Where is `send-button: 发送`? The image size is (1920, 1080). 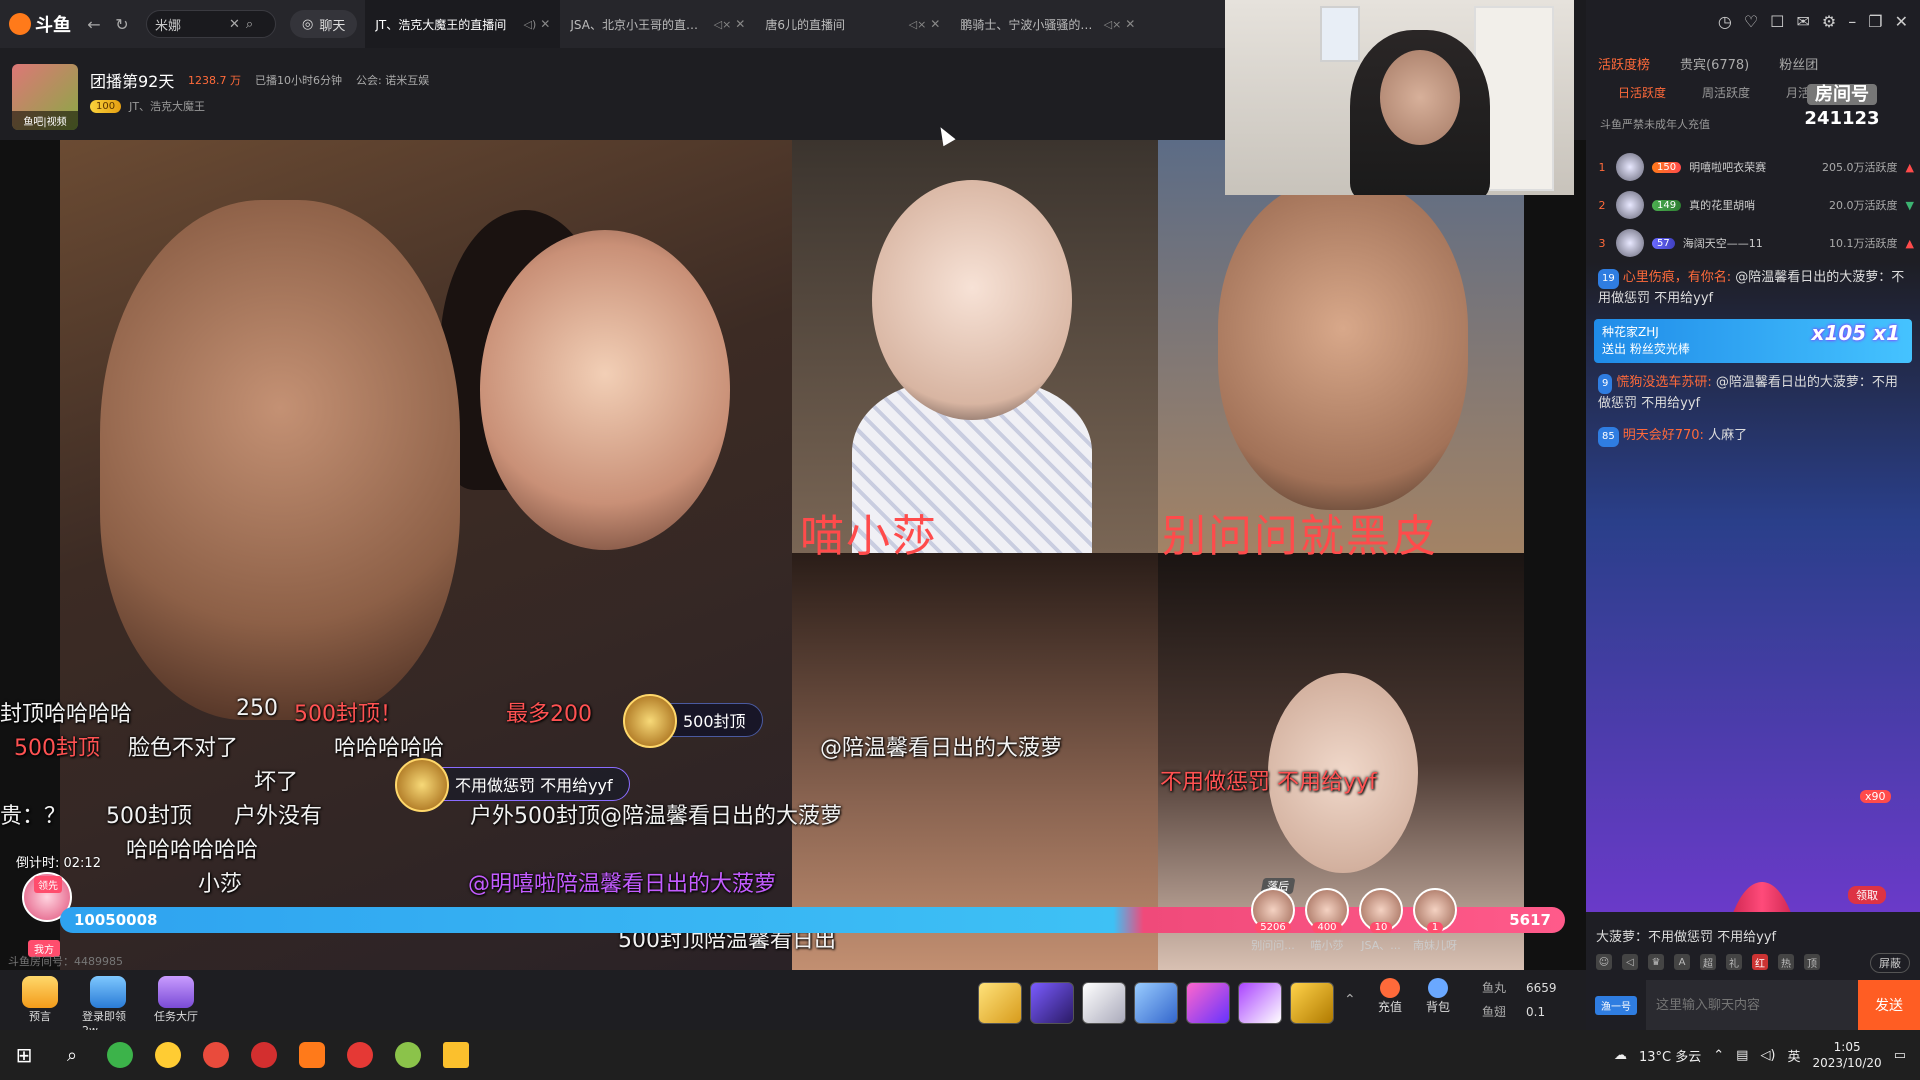
send-button: 发送 is located at coordinates (1889, 1005).